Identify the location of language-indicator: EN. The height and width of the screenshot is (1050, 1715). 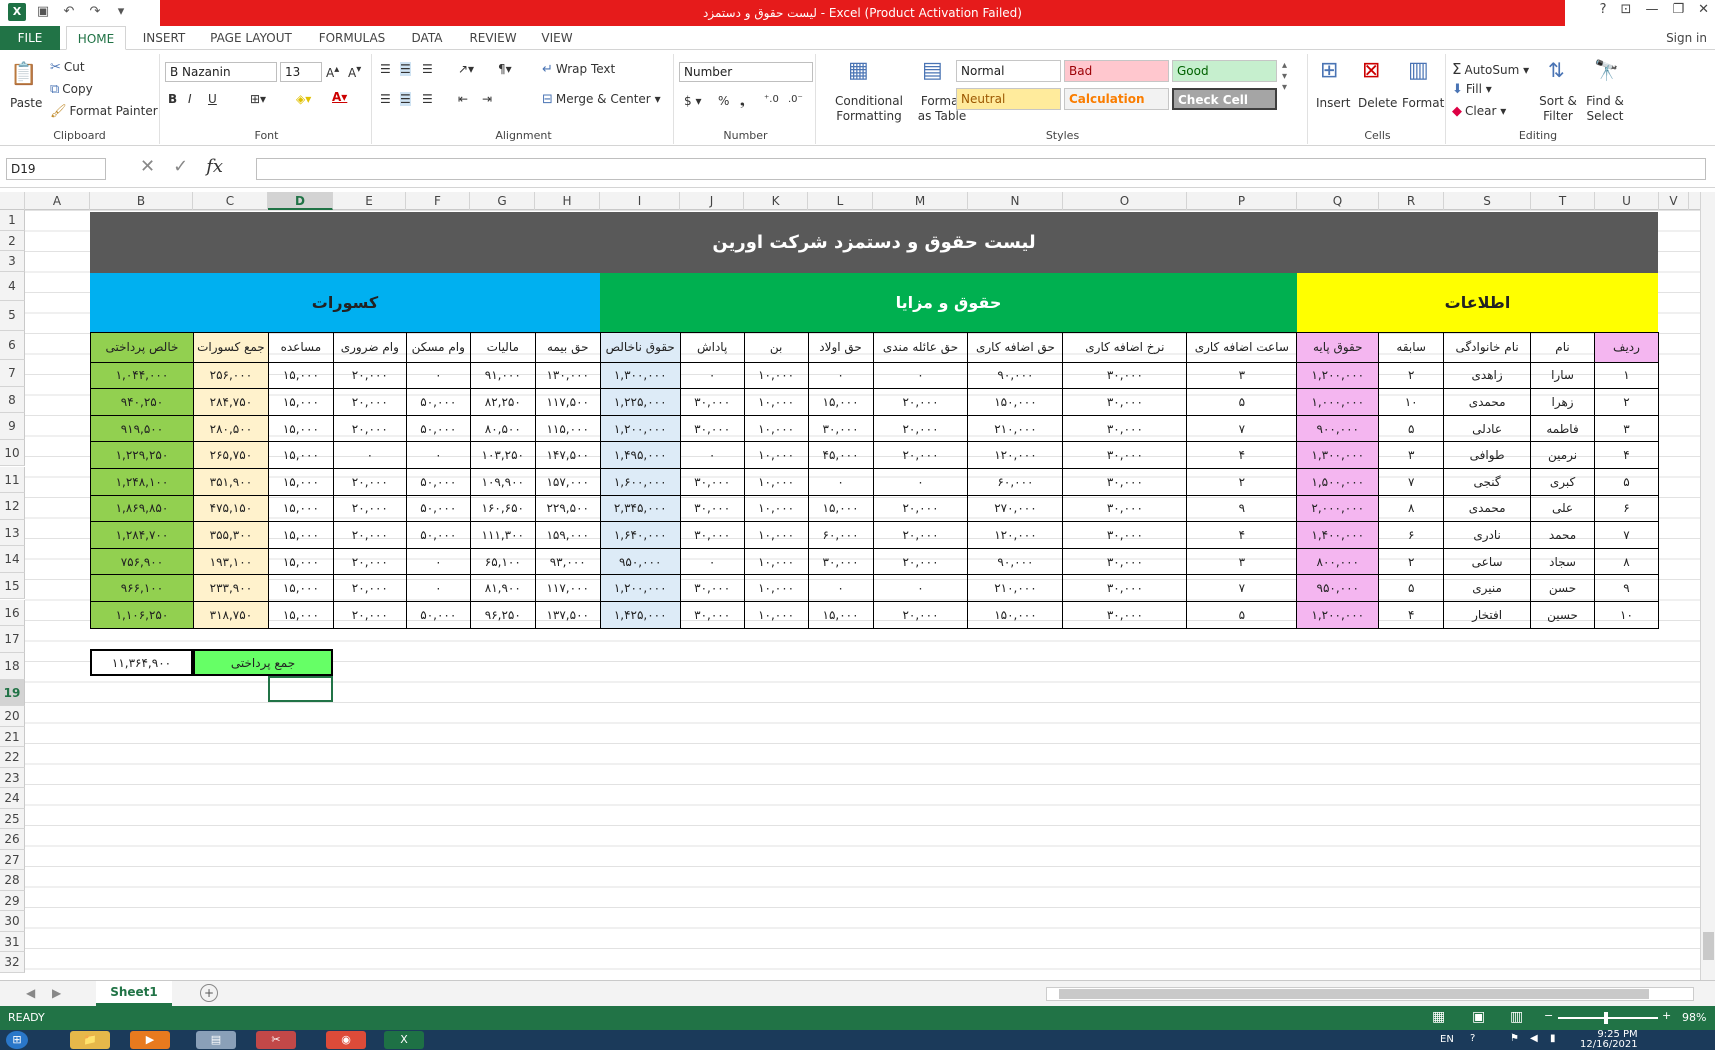
(1447, 1039).